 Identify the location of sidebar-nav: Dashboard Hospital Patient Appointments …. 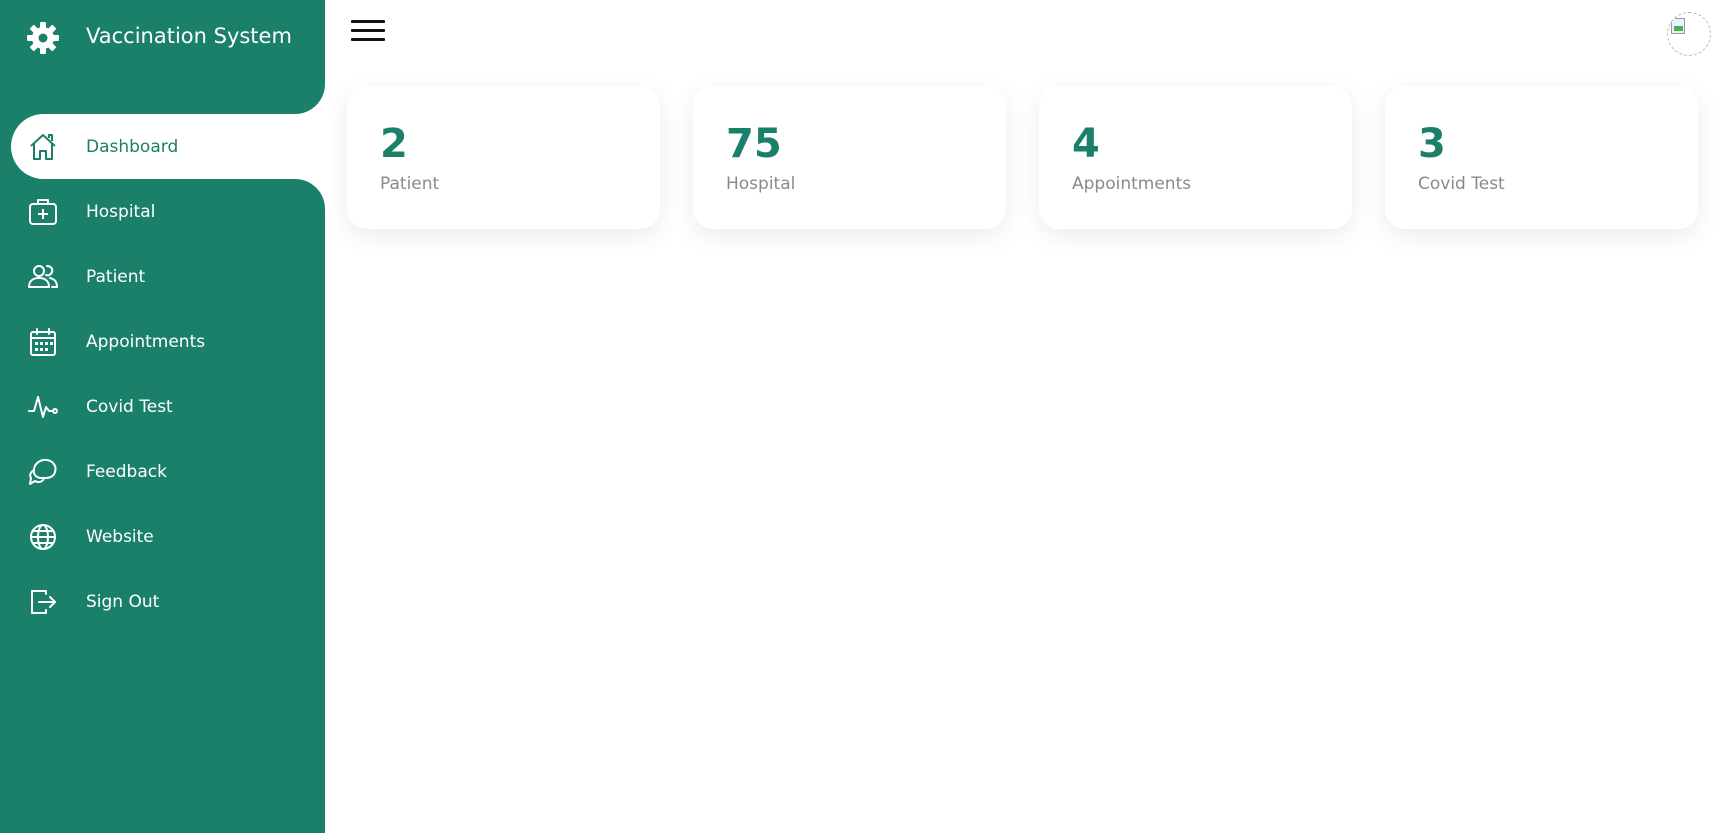
(162, 359).